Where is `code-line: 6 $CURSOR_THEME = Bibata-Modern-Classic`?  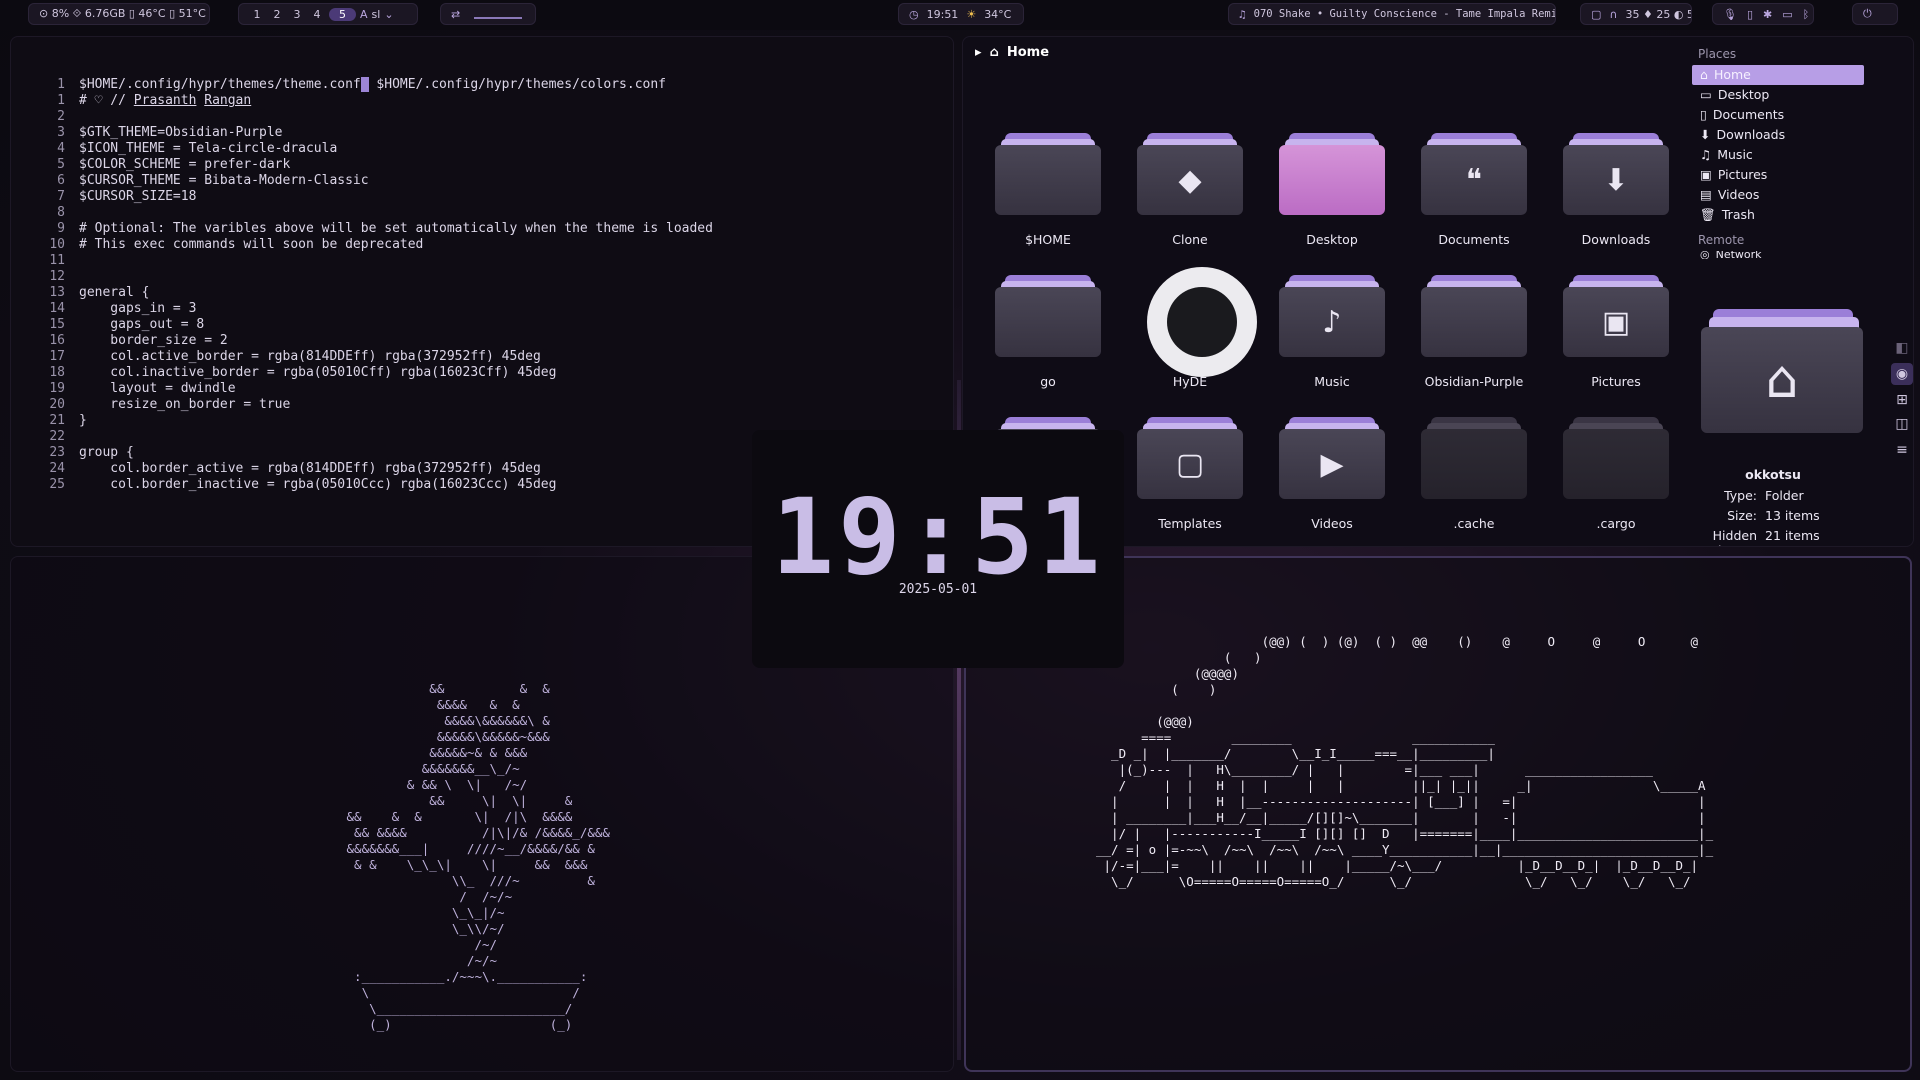
code-line: 6 $CURSOR_THEME = Bibata-Modern-Classic is located at coordinates (375, 181).